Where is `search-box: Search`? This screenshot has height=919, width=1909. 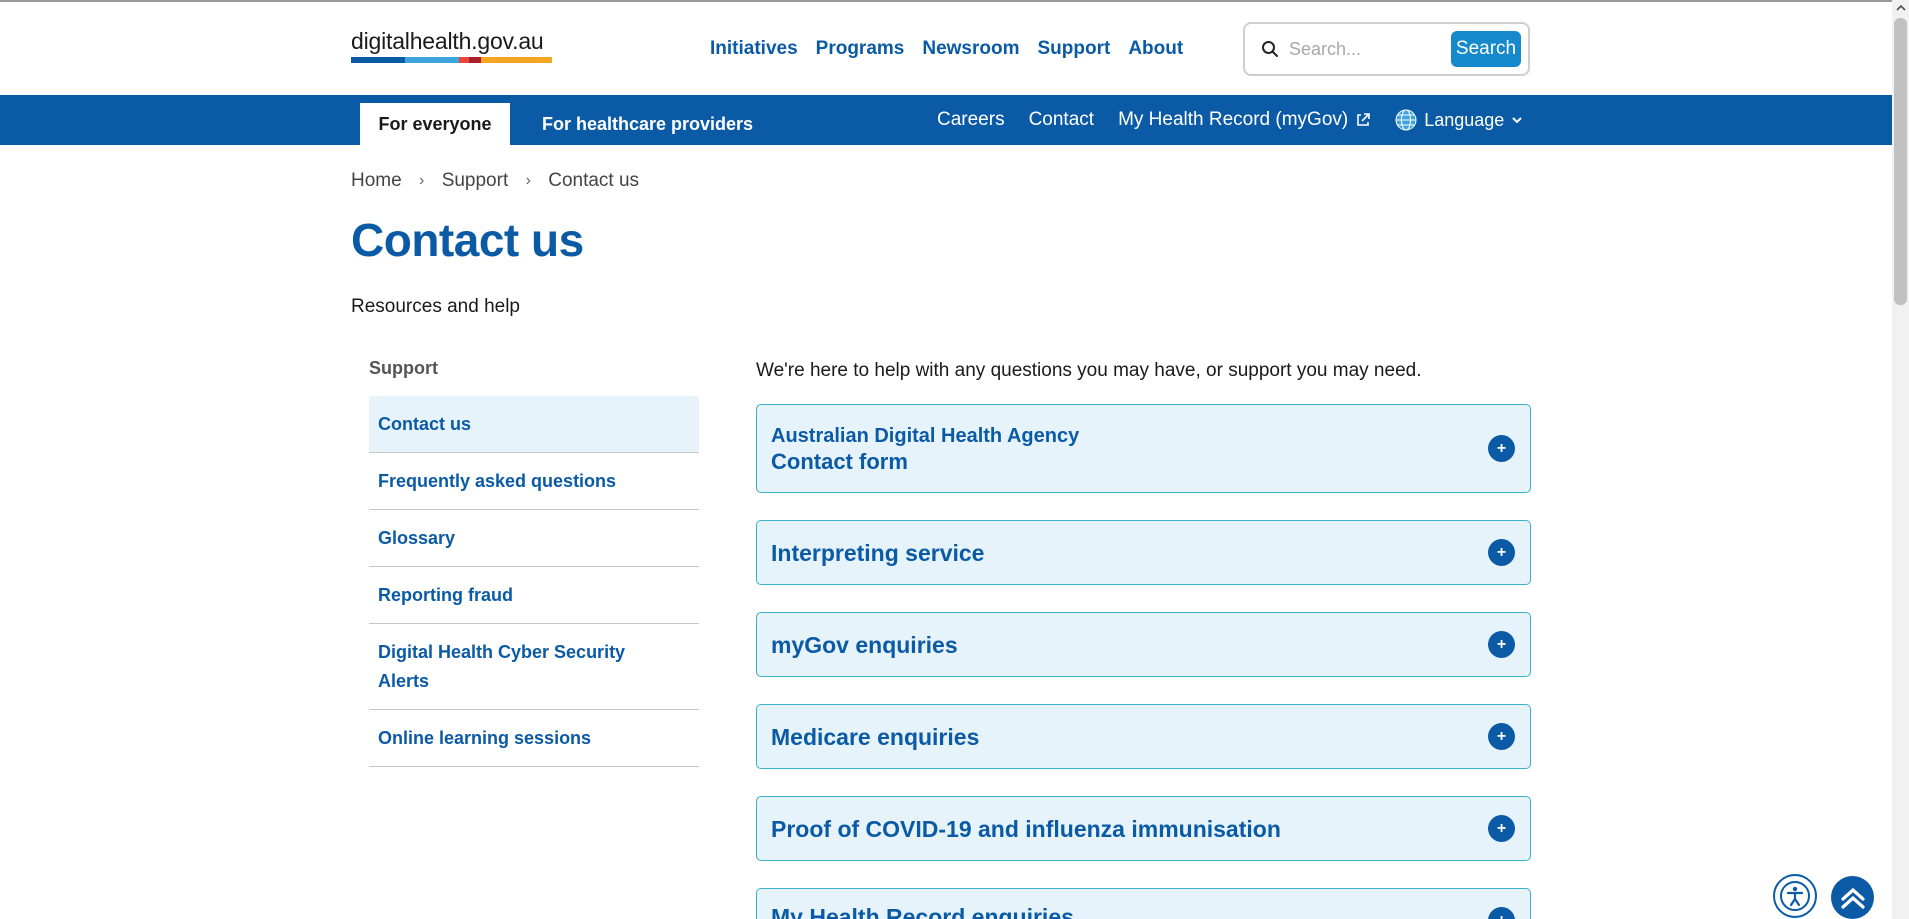
search-box: Search is located at coordinates (1386, 49).